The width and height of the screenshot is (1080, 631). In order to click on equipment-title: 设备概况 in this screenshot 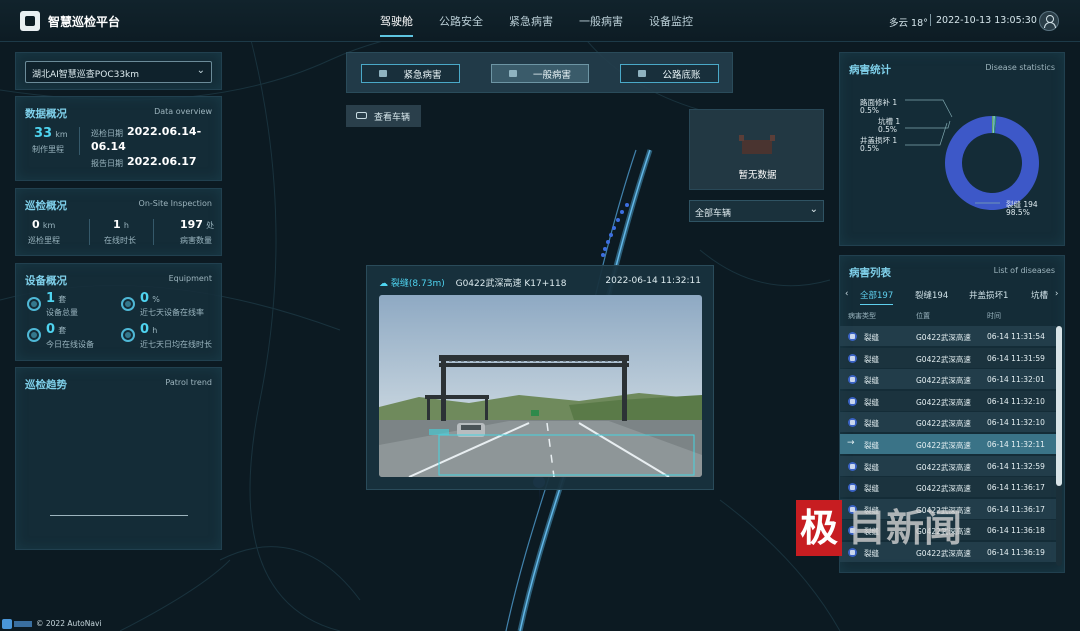, I will do `click(46, 281)`.